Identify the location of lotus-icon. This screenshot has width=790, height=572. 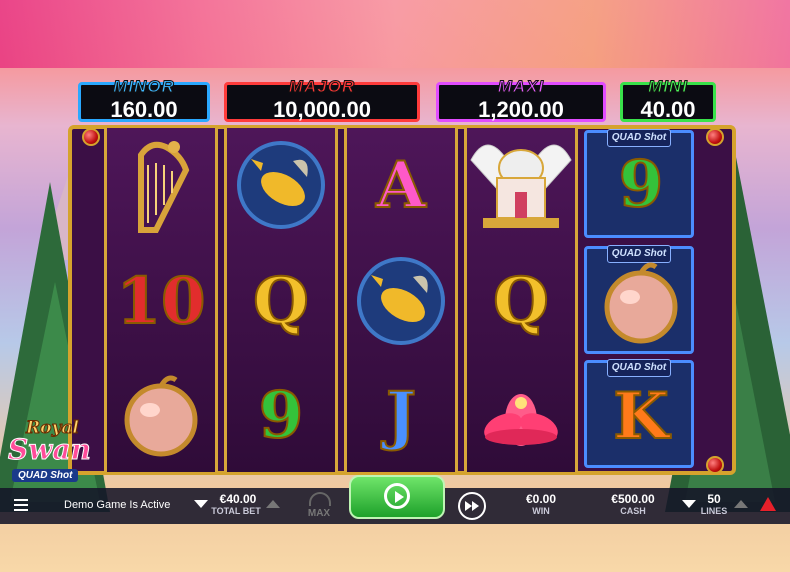
(521, 415).